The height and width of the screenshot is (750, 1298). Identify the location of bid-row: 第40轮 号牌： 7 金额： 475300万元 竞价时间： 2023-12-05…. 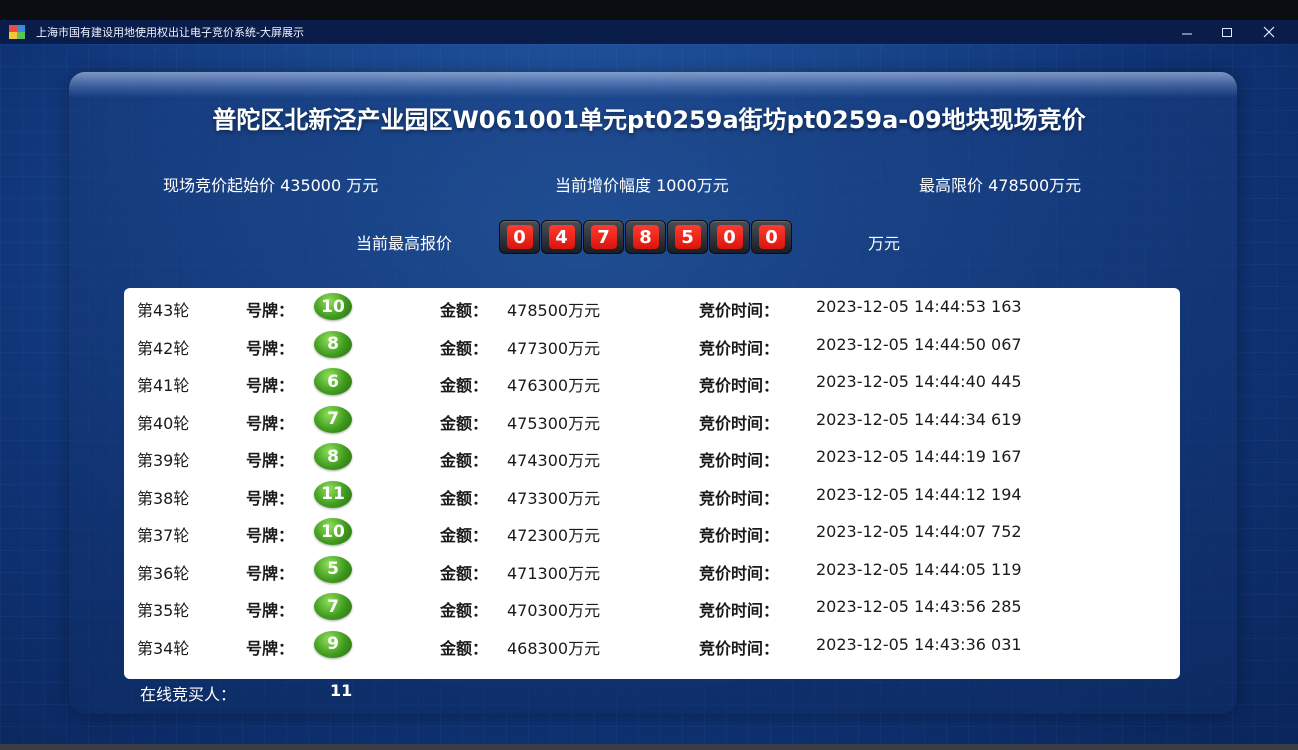
(652, 420).